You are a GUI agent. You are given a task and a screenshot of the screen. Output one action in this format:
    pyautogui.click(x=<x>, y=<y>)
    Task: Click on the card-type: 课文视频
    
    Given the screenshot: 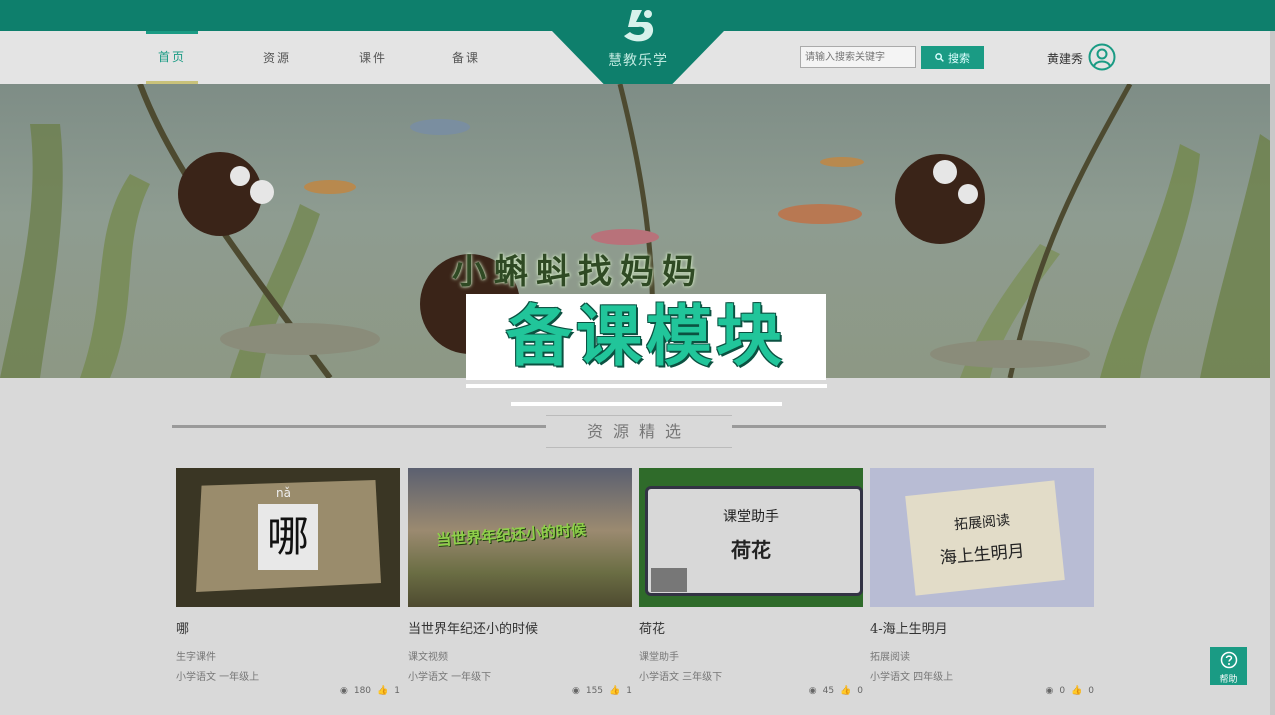 What is the action you would take?
    pyautogui.click(x=428, y=657)
    